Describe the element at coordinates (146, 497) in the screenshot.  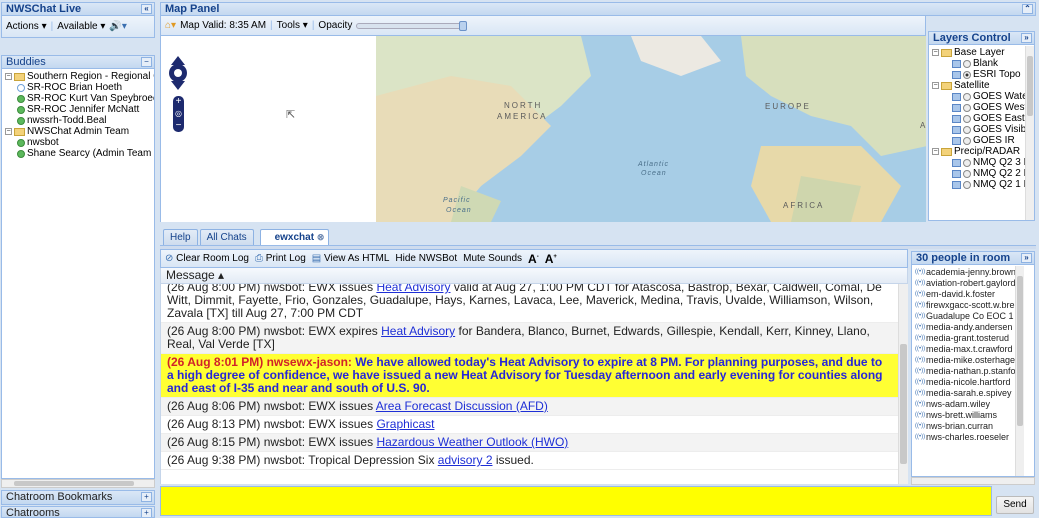
I see `expand-bookmarks-button: +` at that location.